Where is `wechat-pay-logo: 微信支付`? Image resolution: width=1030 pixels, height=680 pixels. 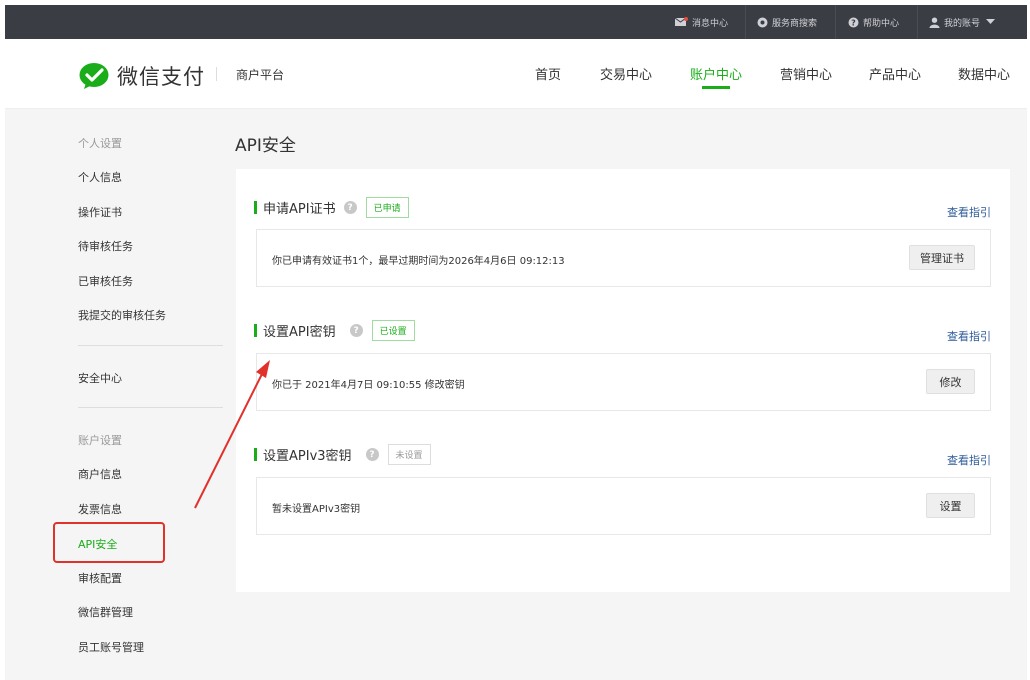
wechat-pay-logo: 微信支付 is located at coordinates (142, 76).